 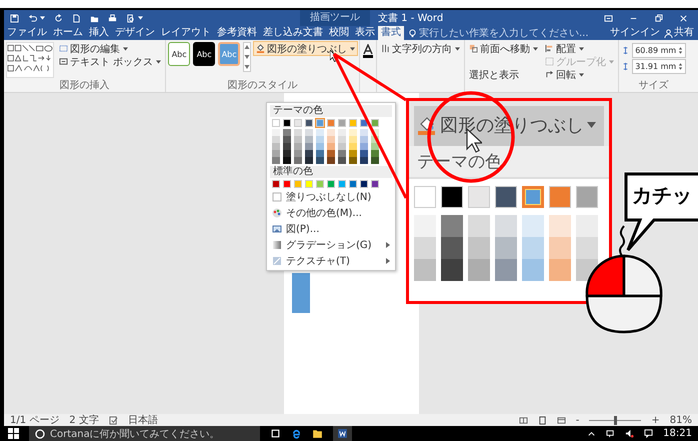 I want to click on menu-item: 塗りつぶしなし(N), so click(x=331, y=197).